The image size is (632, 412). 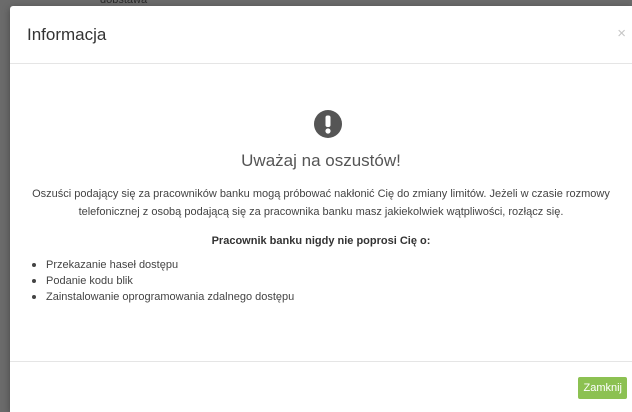 What do you see at coordinates (321, 386) in the screenshot?
I see `modal-footer: Zamknij` at bounding box center [321, 386].